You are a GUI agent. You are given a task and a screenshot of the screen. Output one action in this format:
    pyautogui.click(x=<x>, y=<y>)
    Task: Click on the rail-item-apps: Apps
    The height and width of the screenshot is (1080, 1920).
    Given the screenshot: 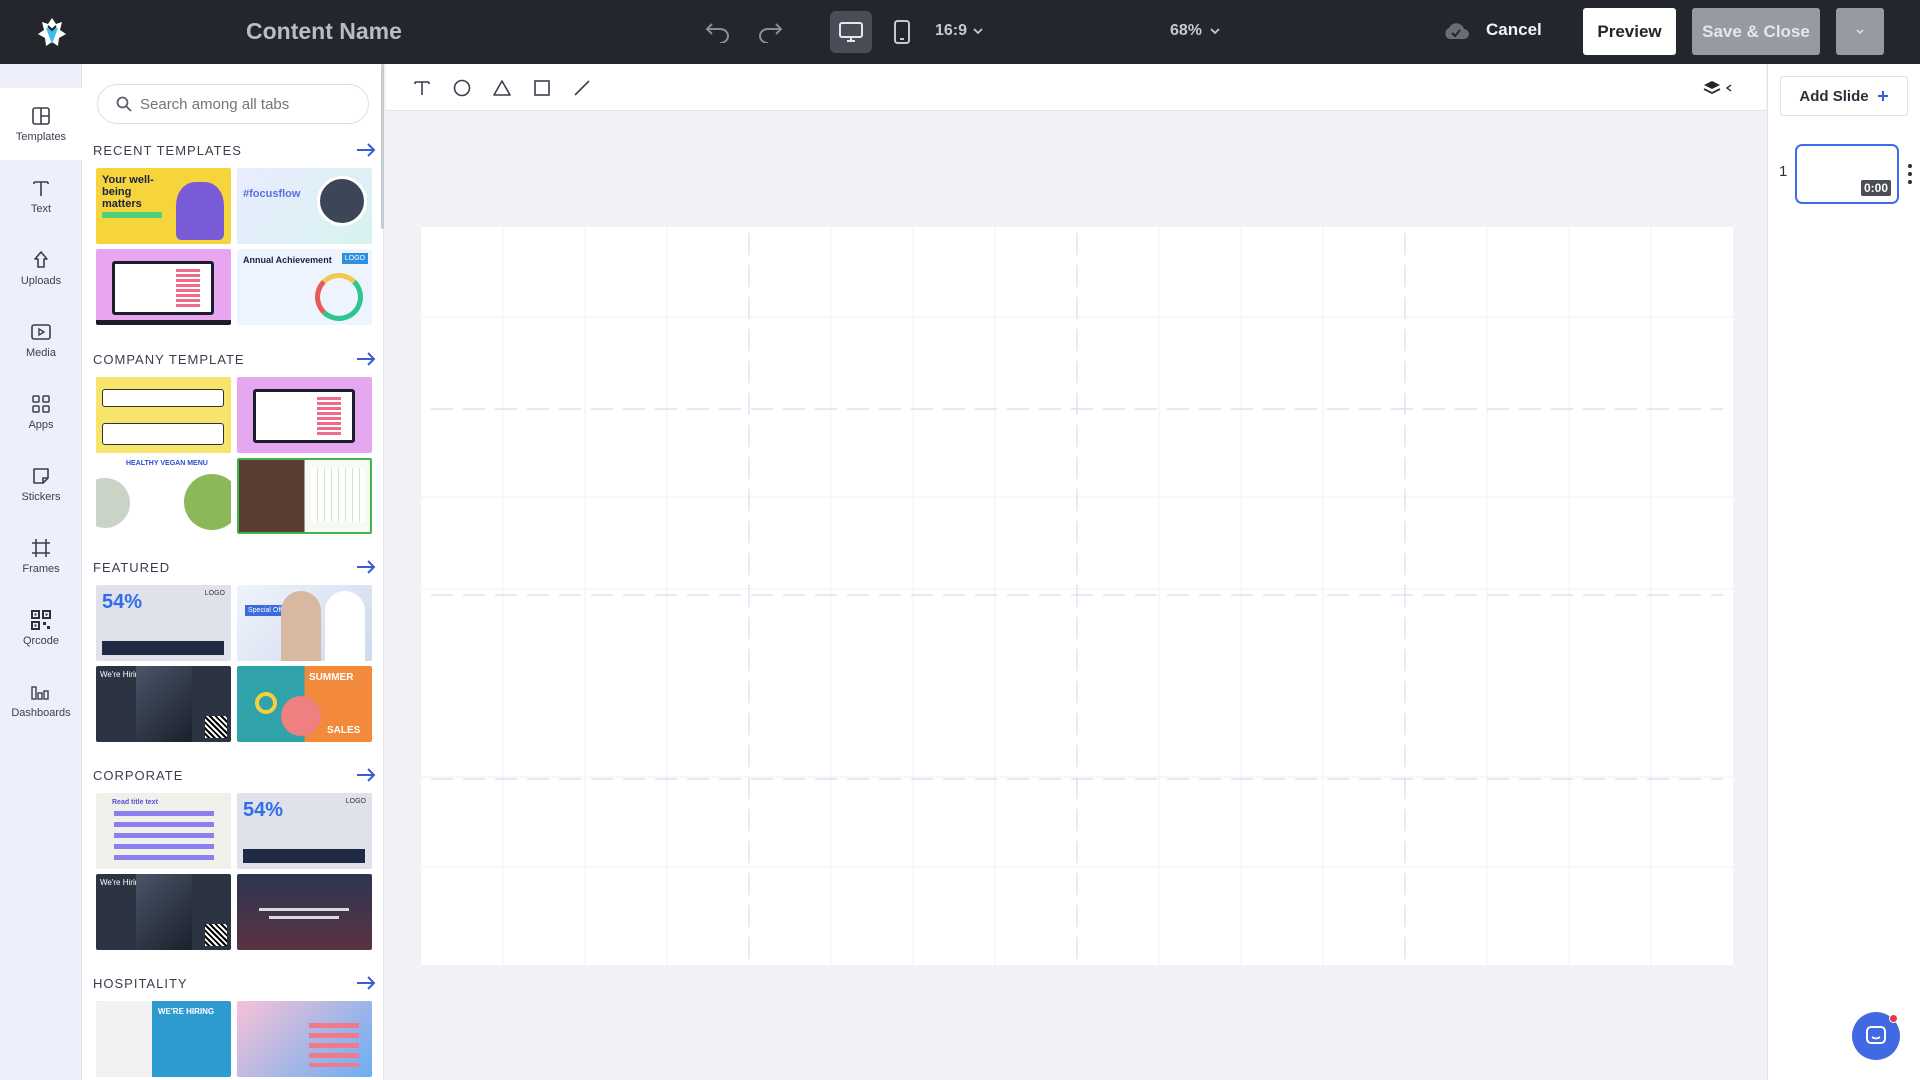 What is the action you would take?
    pyautogui.click(x=41, y=412)
    